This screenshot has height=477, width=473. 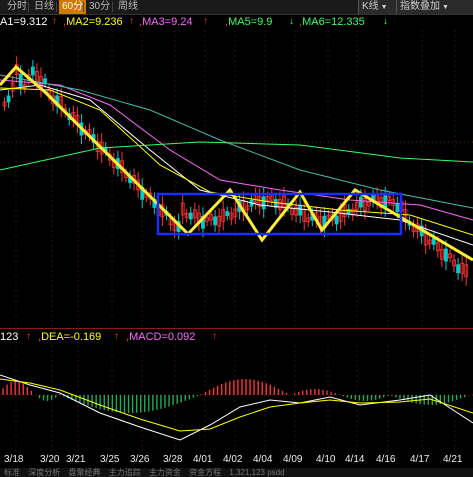 I want to click on bottom-tab: 深度分析, so click(x=44, y=472).